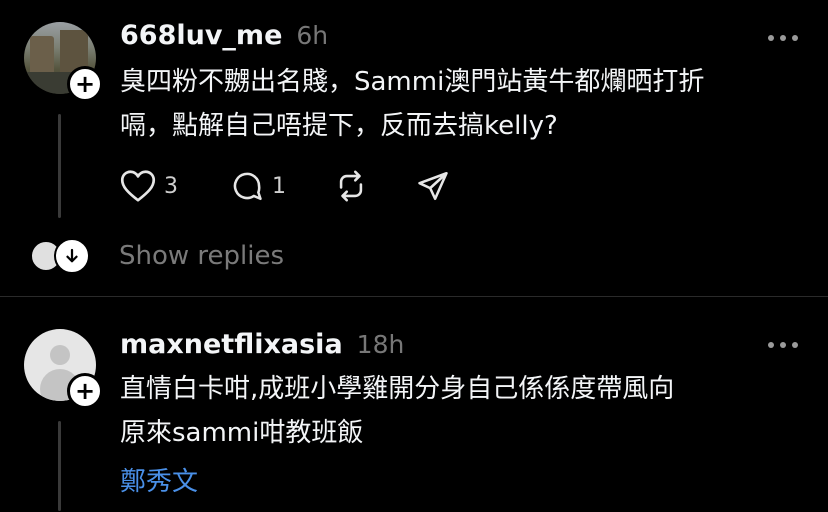  I want to click on comment-icon, so click(247, 186).